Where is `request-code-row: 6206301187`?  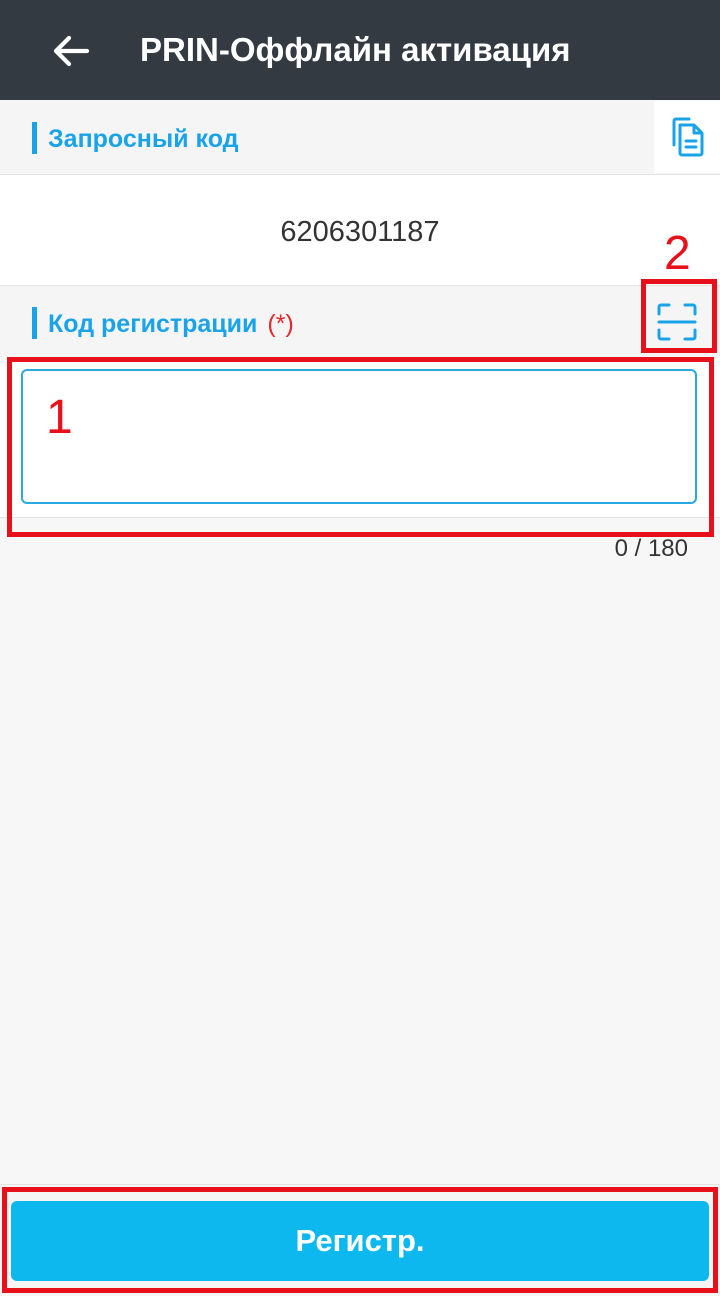 request-code-row: 6206301187 is located at coordinates (360, 230).